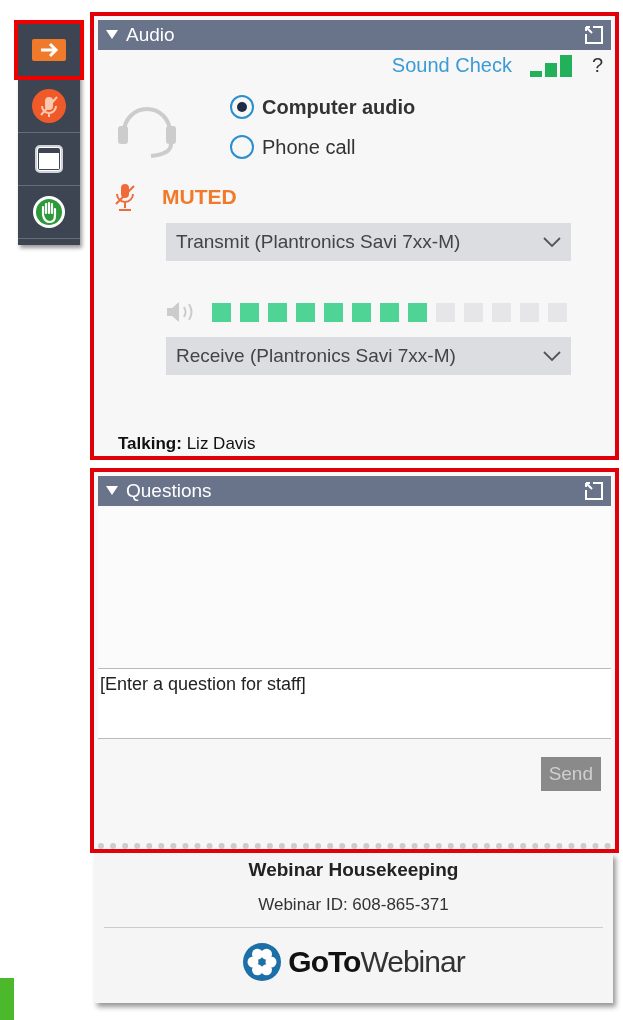  Describe the element at coordinates (339, 107) in the screenshot. I see `radio-label: Computer audio` at that location.